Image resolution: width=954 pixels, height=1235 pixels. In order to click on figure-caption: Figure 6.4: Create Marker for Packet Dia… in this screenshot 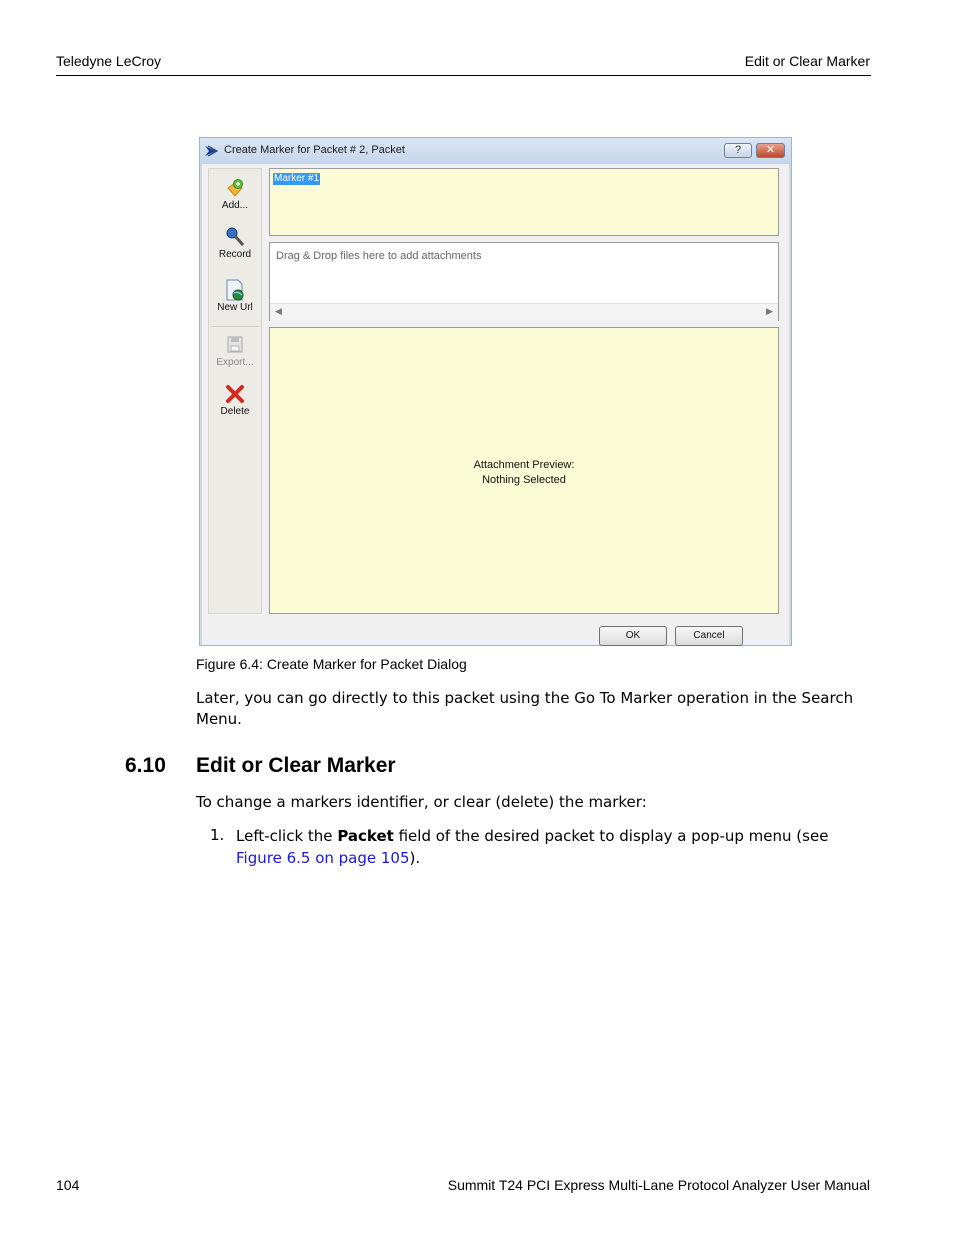, I will do `click(331, 664)`.